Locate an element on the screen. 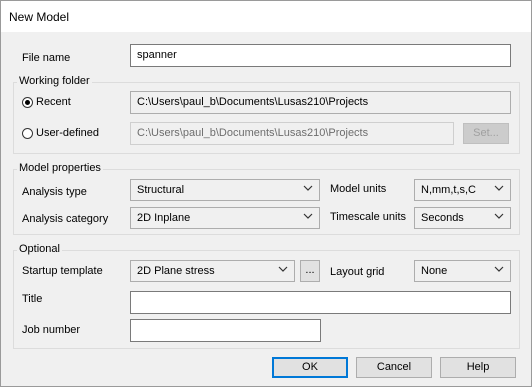 The width and height of the screenshot is (532, 387). model-properties-legend: Model properties is located at coordinates (60, 168).